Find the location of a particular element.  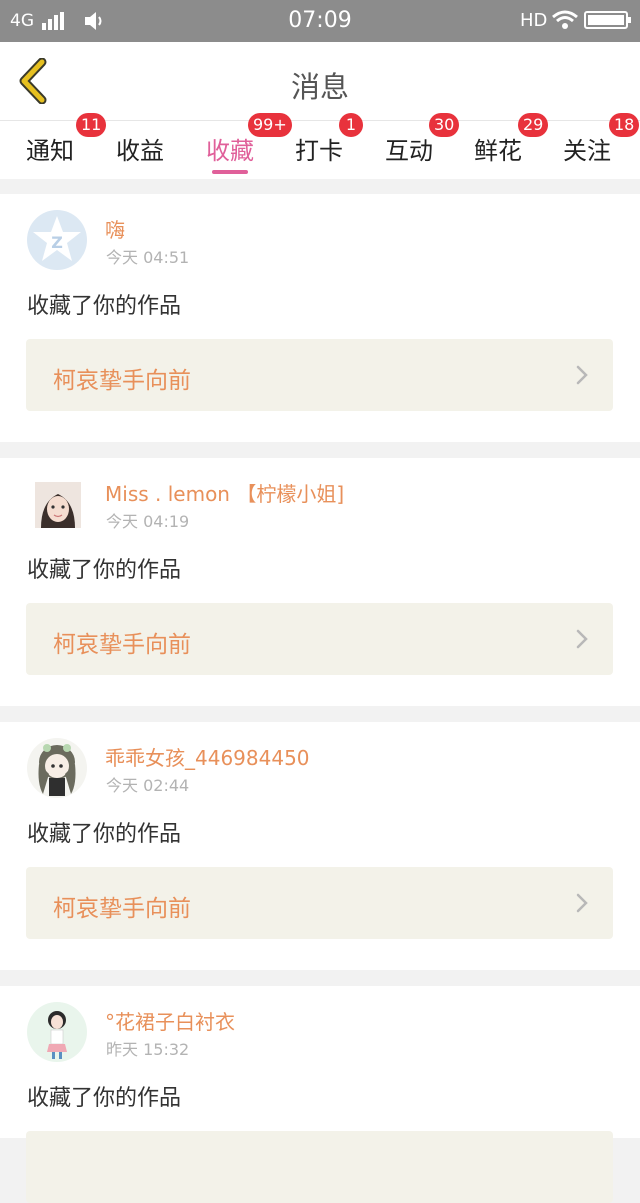

tab-flowers: 鲜花 29 is located at coordinates (511, 139).